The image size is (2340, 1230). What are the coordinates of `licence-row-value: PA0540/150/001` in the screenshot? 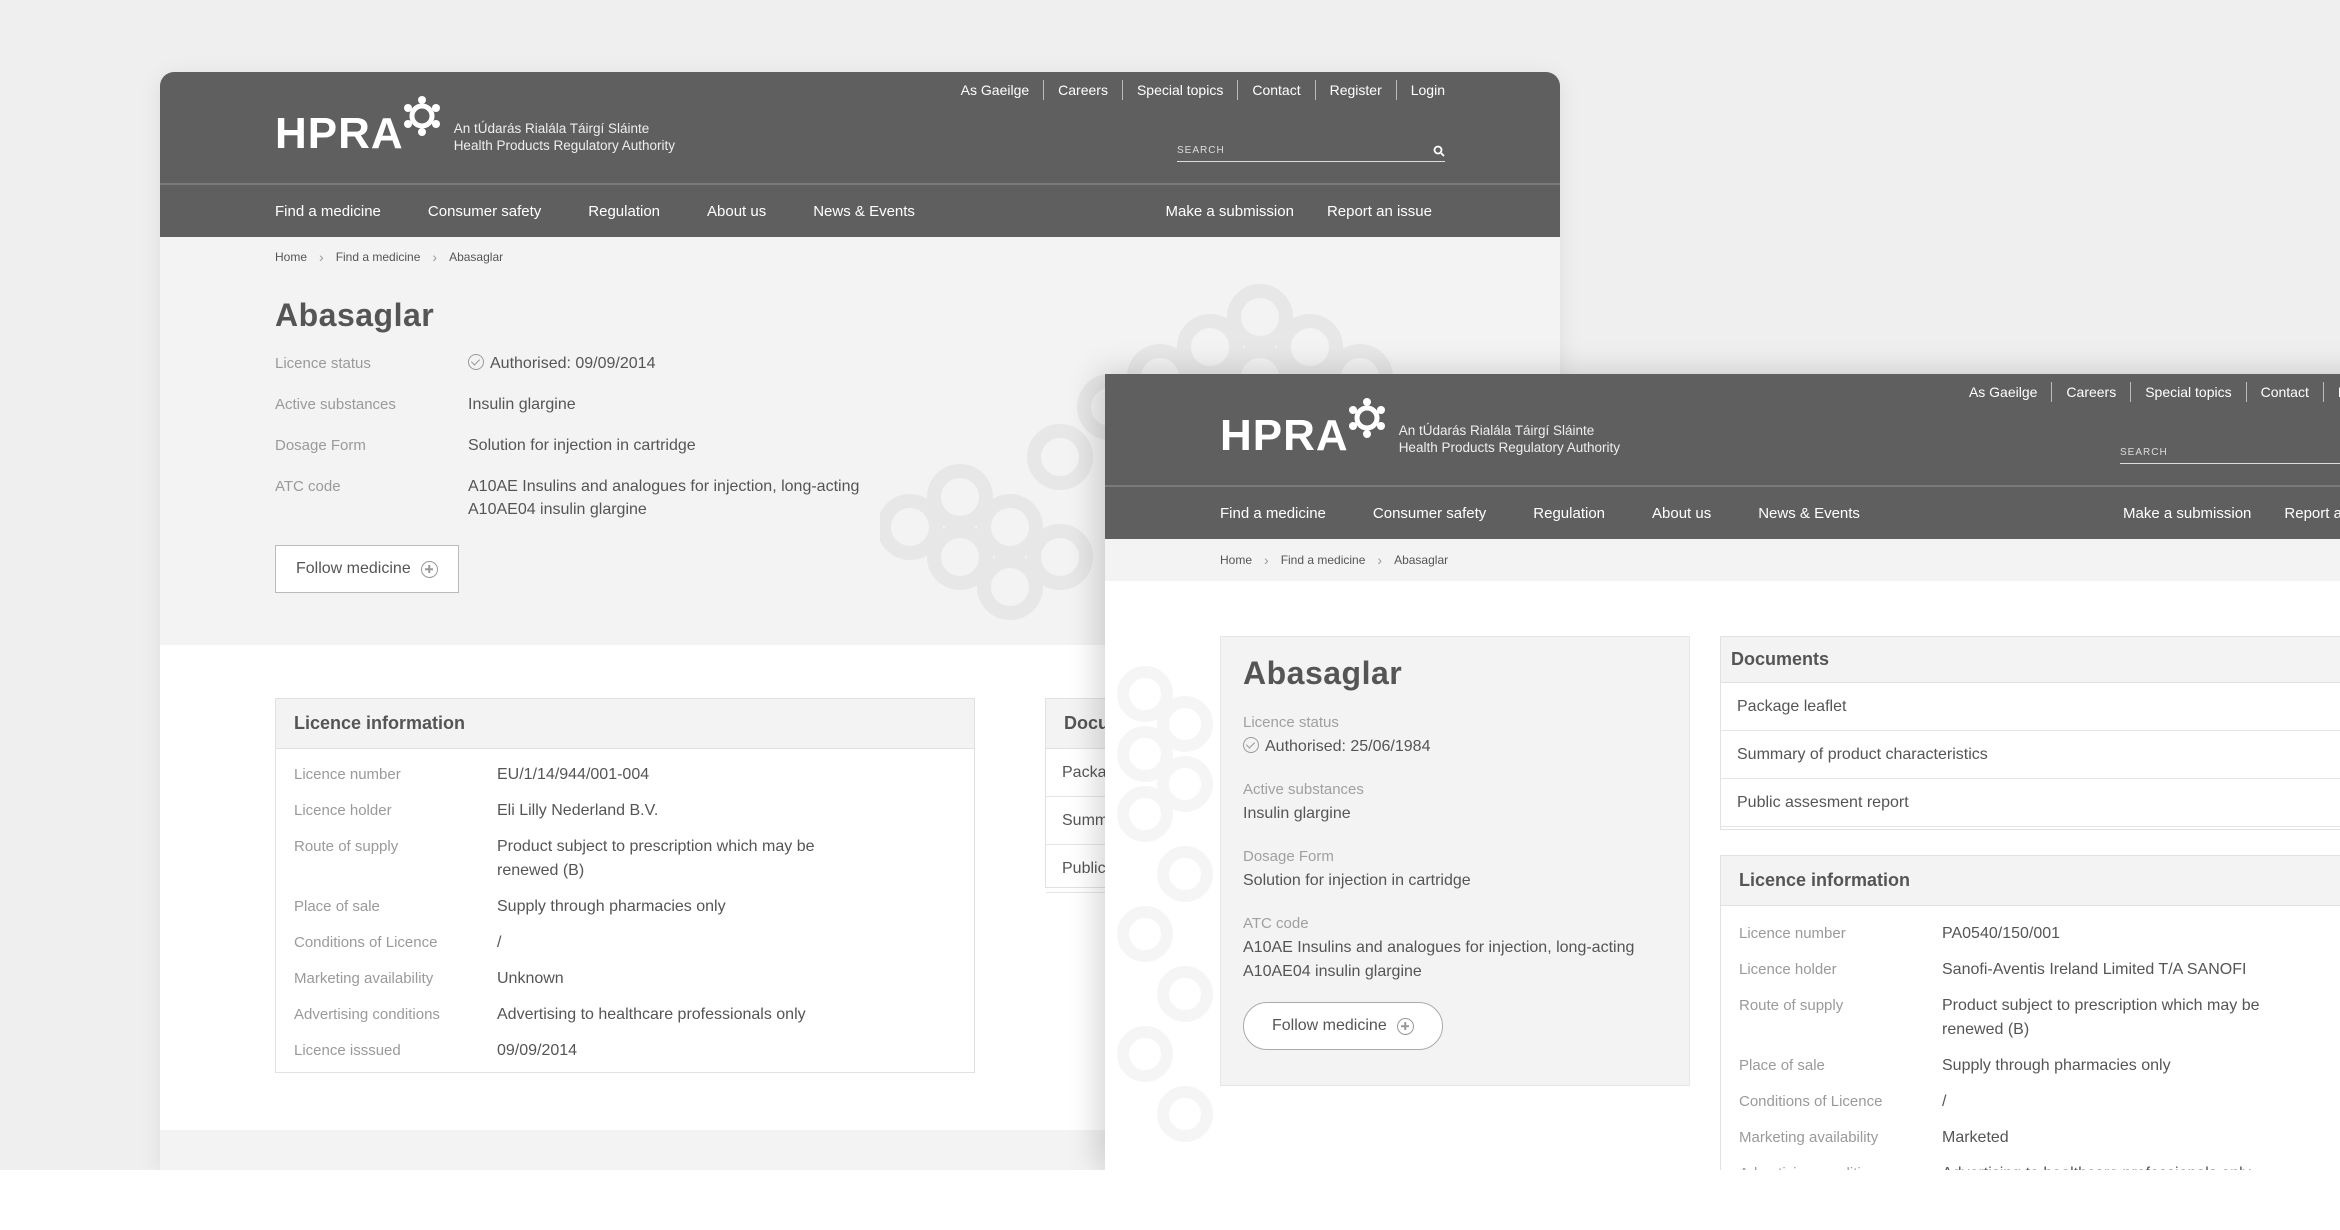 It's located at (2001, 933).